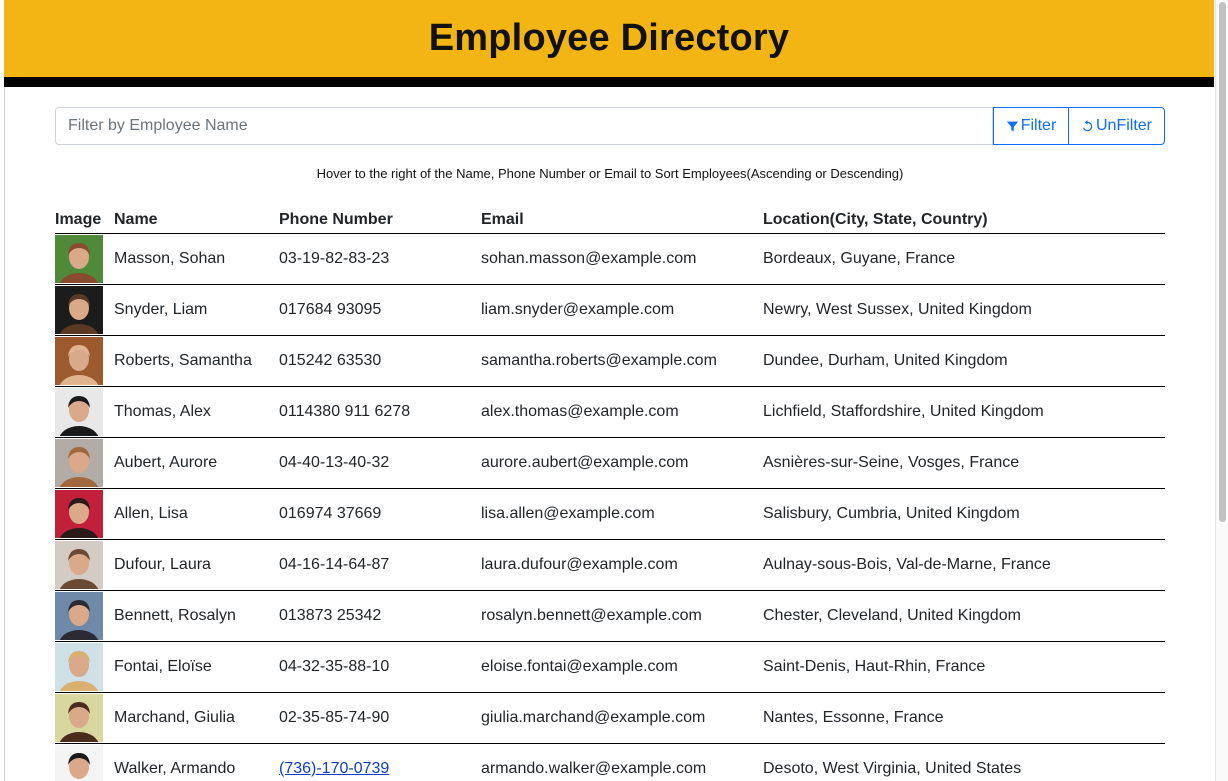  What do you see at coordinates (524, 126) in the screenshot?
I see `employee-name-filter-input` at bounding box center [524, 126].